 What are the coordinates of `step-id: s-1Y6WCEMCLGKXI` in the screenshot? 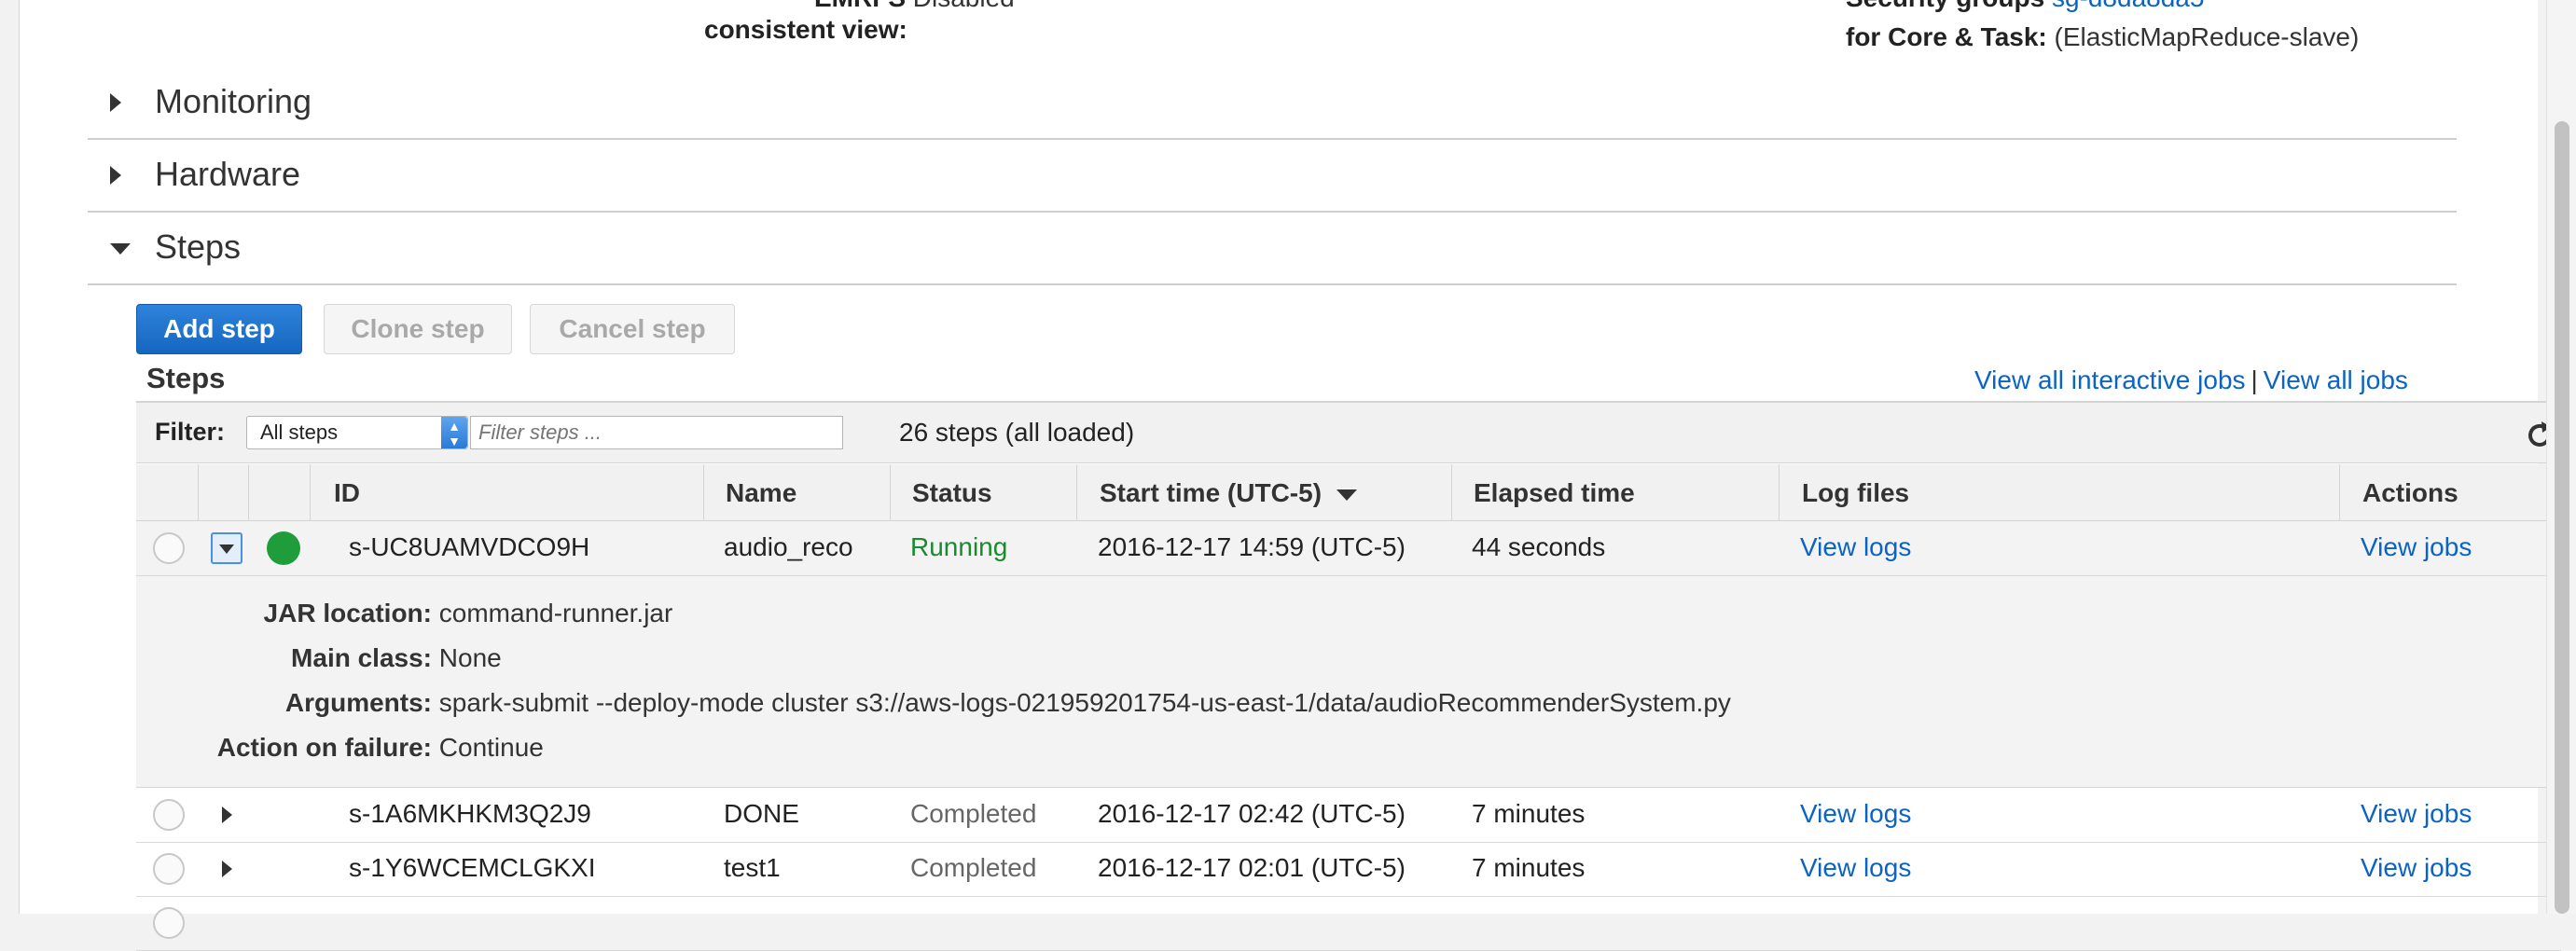 It's located at (472, 867).